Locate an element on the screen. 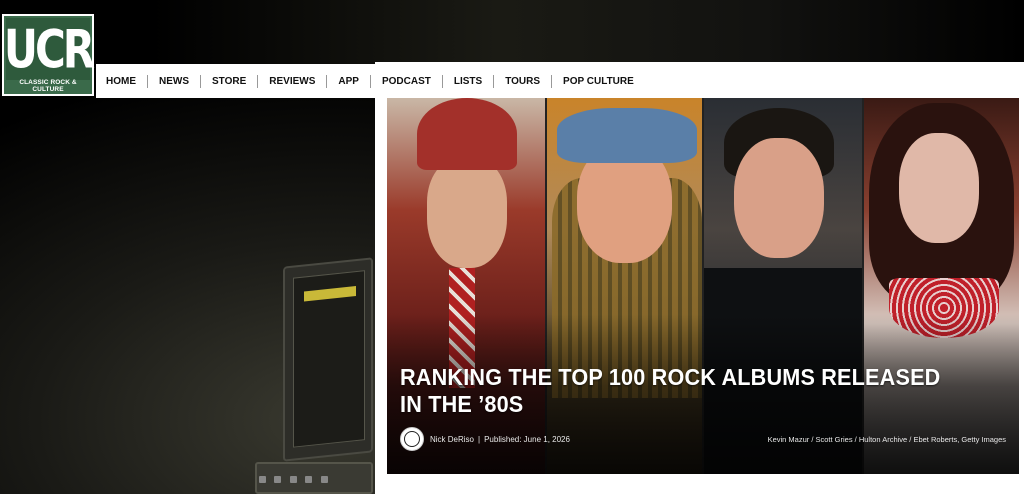 The width and height of the screenshot is (1024, 494). nav-item-store: STORE is located at coordinates (230, 81).